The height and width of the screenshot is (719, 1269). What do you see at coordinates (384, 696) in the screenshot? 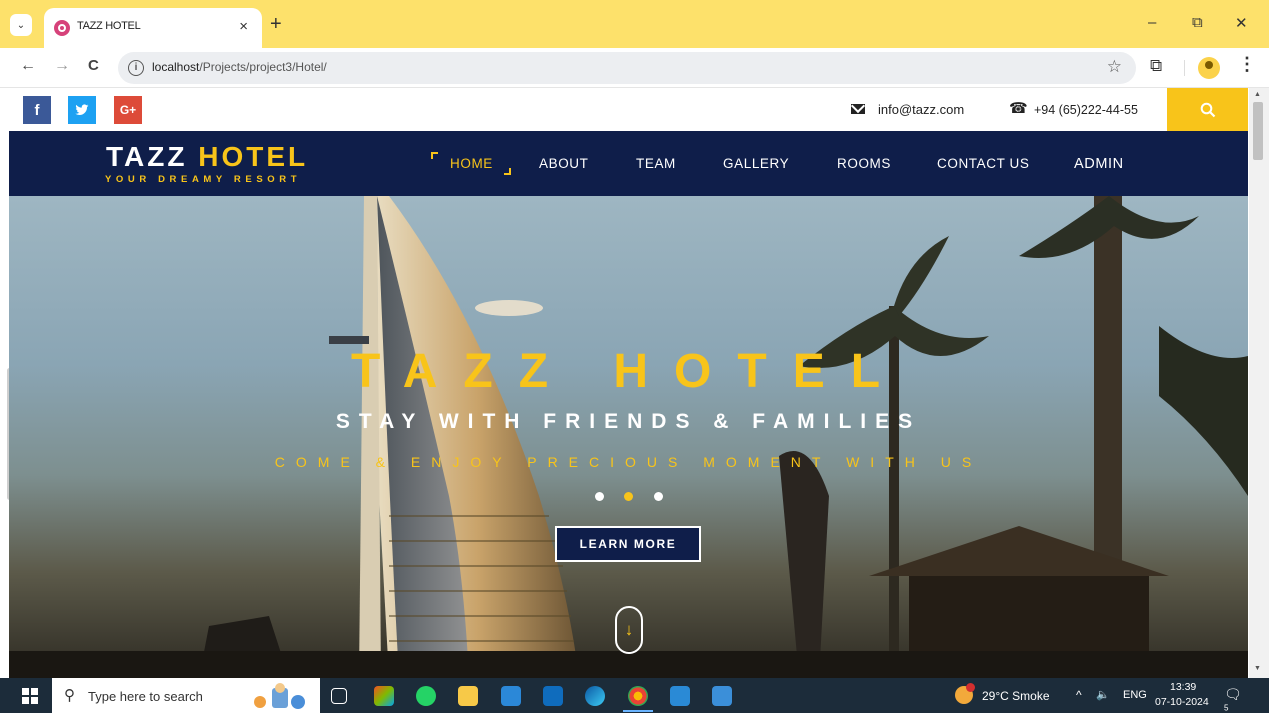
I see `copilot-icon` at bounding box center [384, 696].